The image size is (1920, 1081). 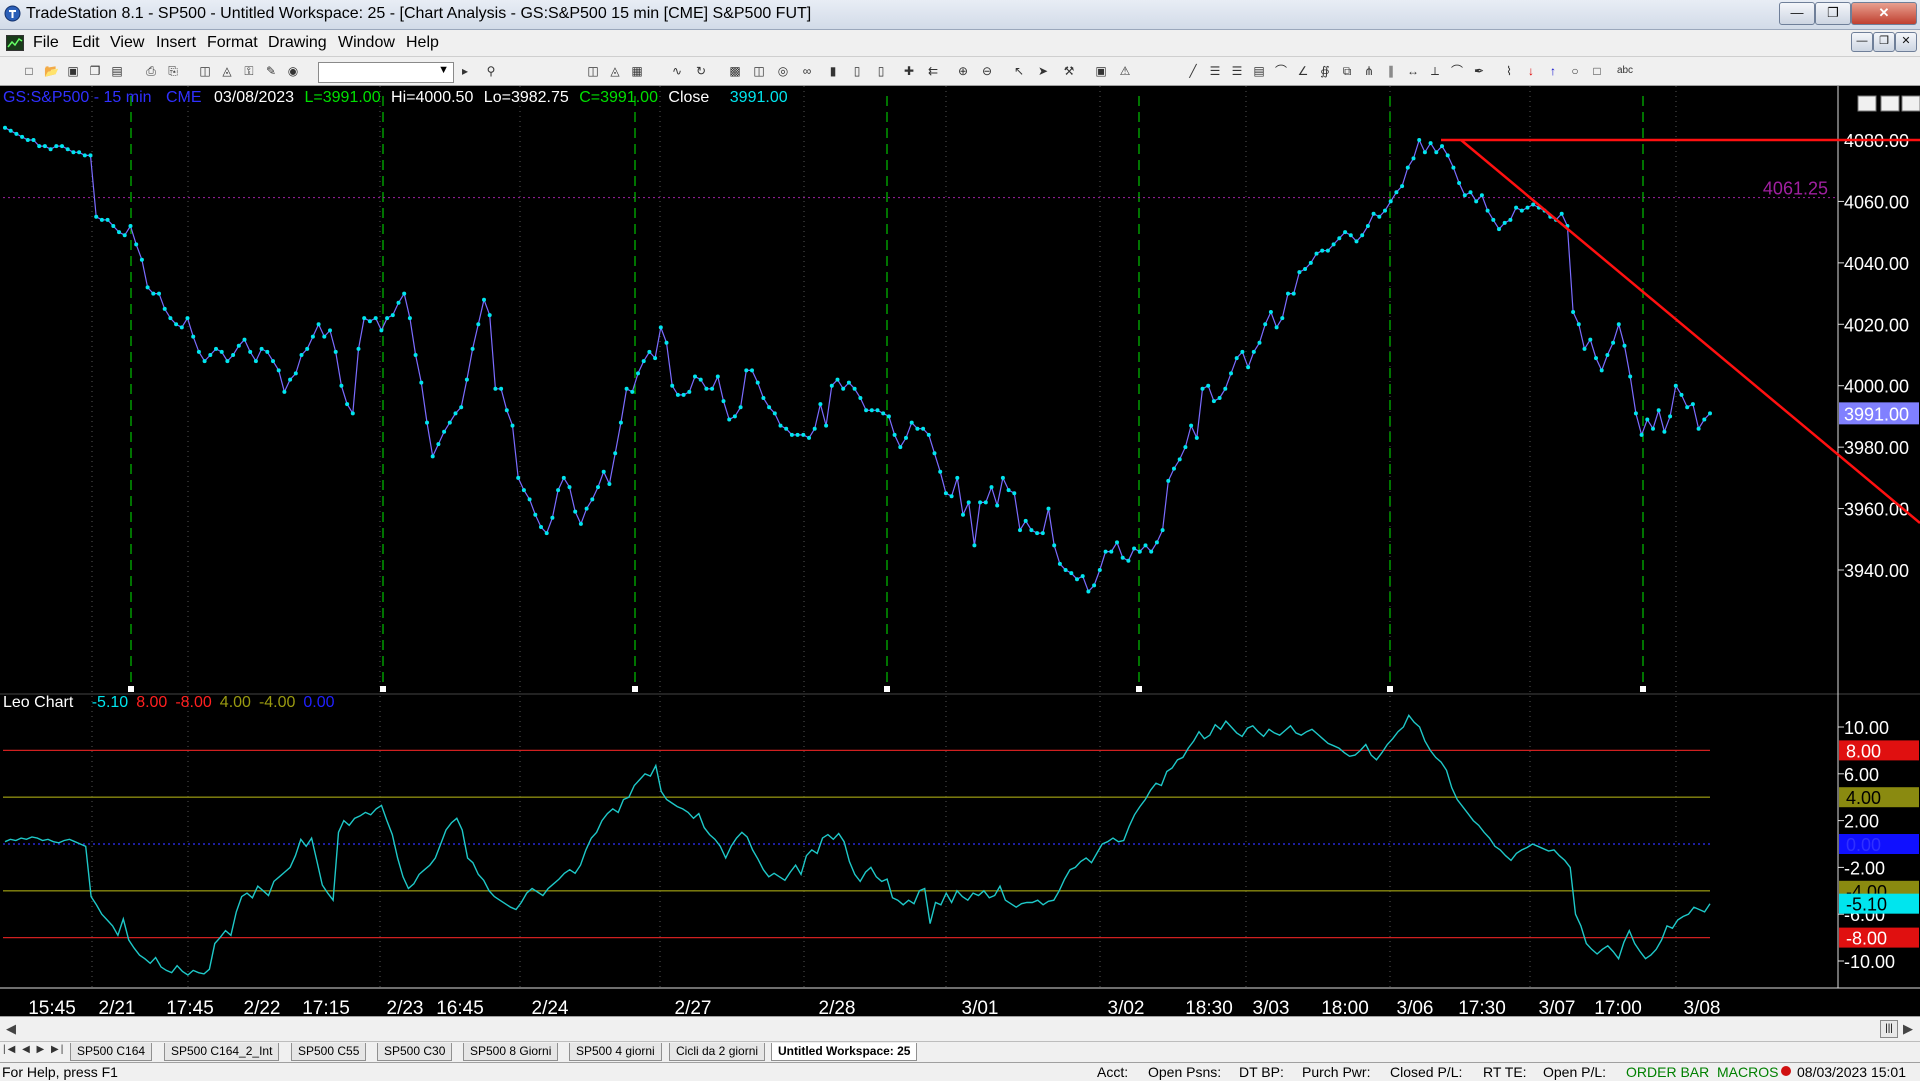 I want to click on format-icon: ◫, so click(x=593, y=71).